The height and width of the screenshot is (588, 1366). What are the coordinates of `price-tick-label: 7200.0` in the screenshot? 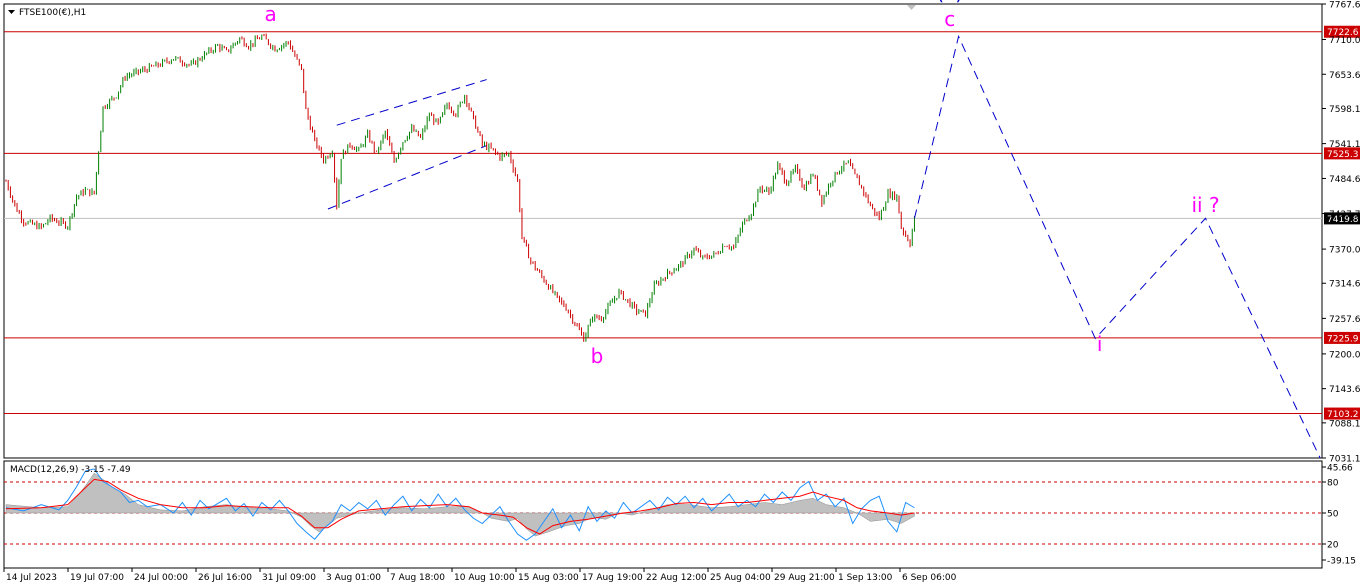 It's located at (1345, 355).